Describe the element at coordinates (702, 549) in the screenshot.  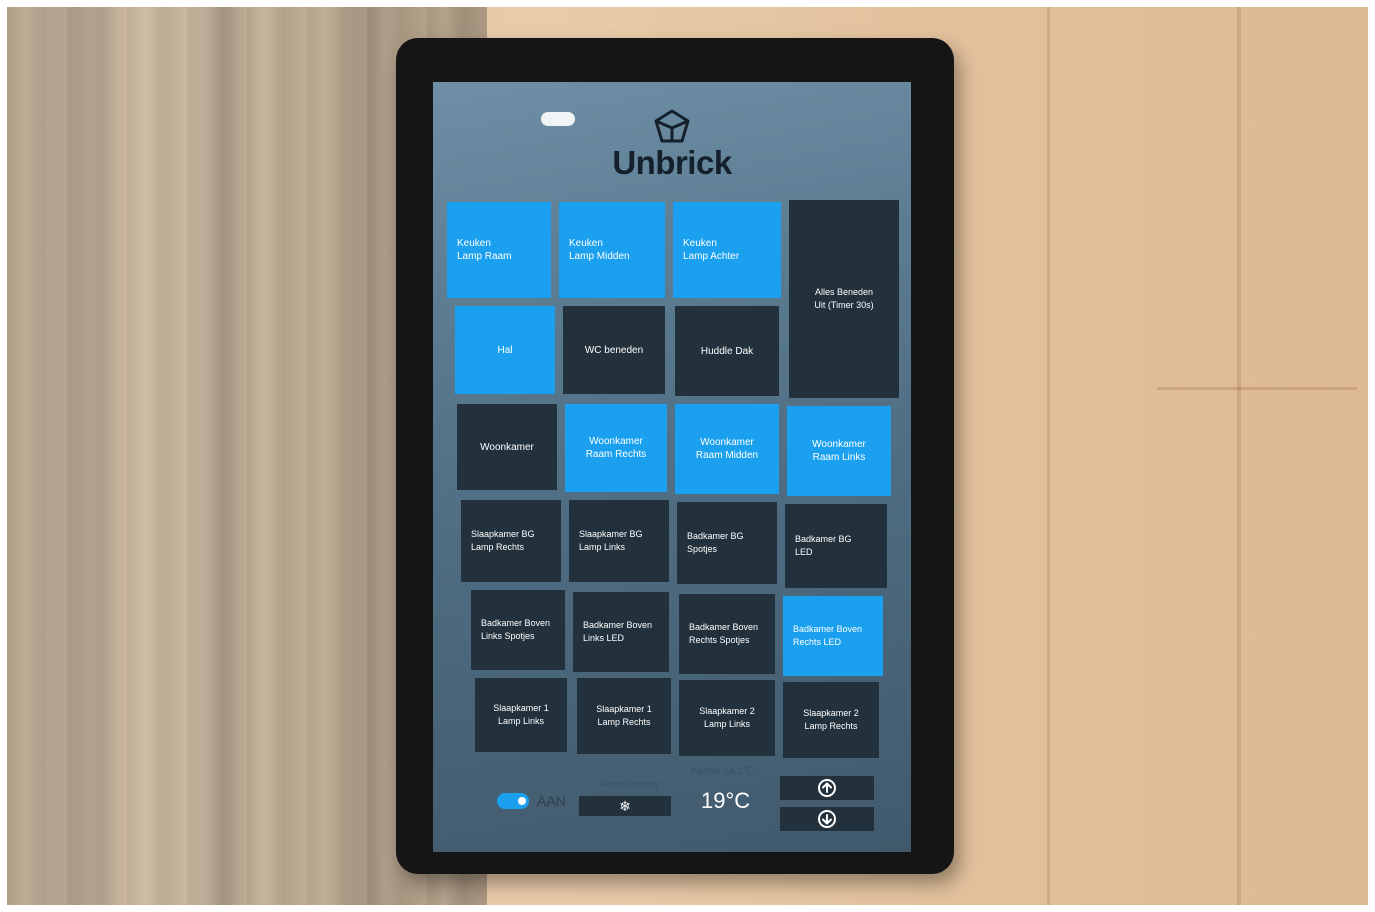
I see `tile-label-line2: Spotjes` at that location.